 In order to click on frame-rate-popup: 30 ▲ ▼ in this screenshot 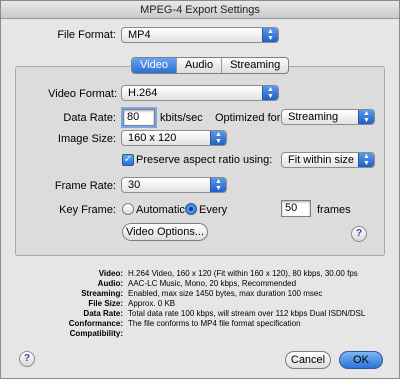, I will do `click(174, 185)`.